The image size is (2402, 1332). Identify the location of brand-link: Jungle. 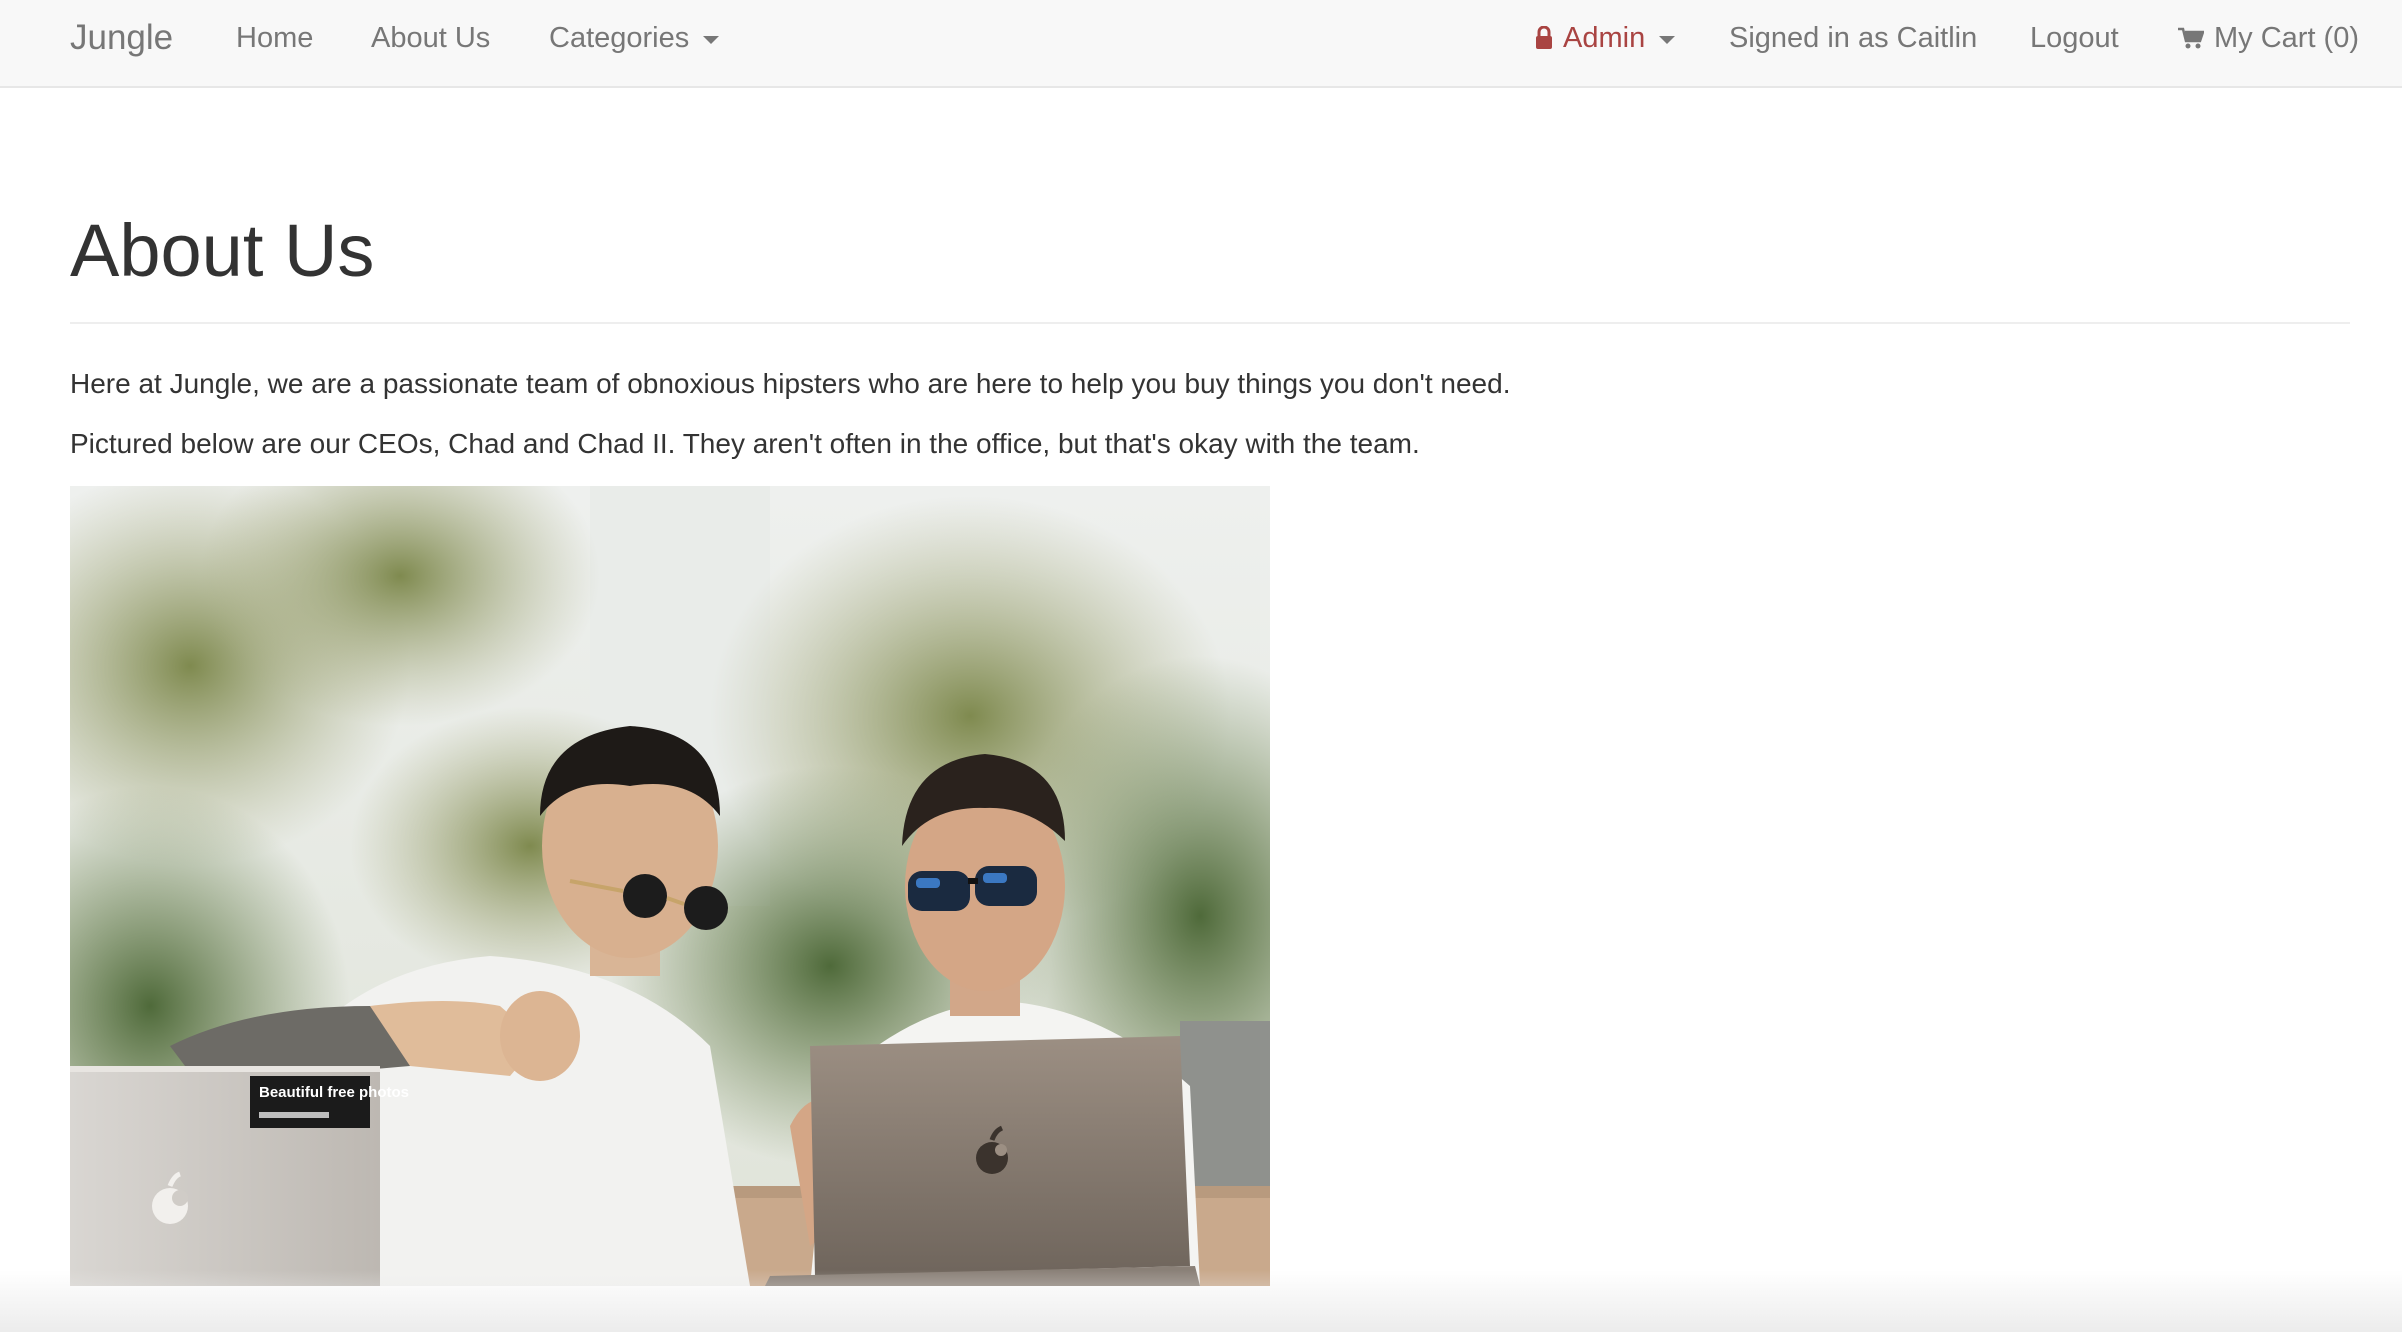
(121, 38).